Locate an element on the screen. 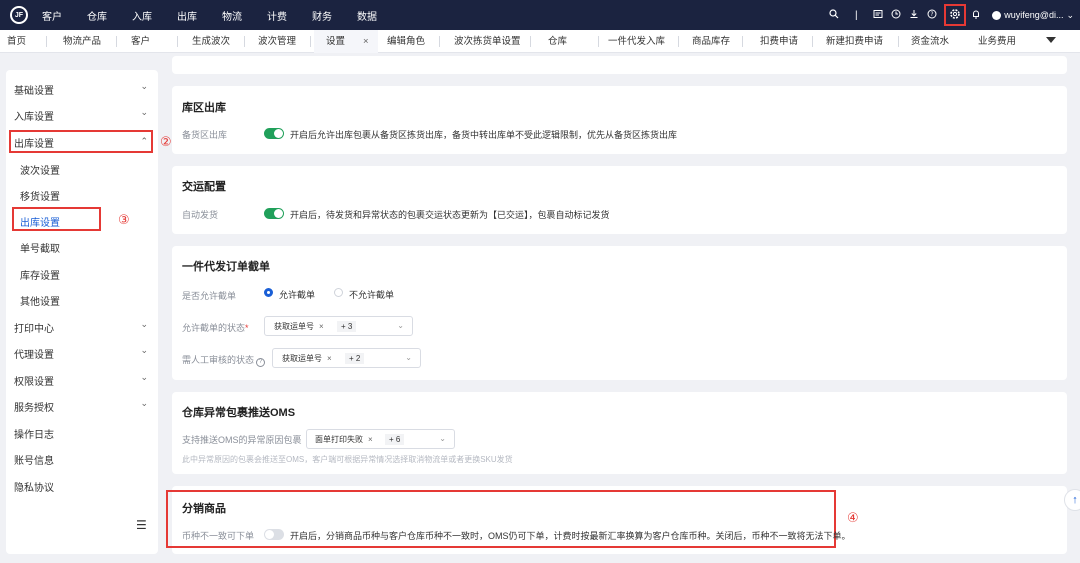  more-tags-count: + 3 is located at coordinates (347, 326).